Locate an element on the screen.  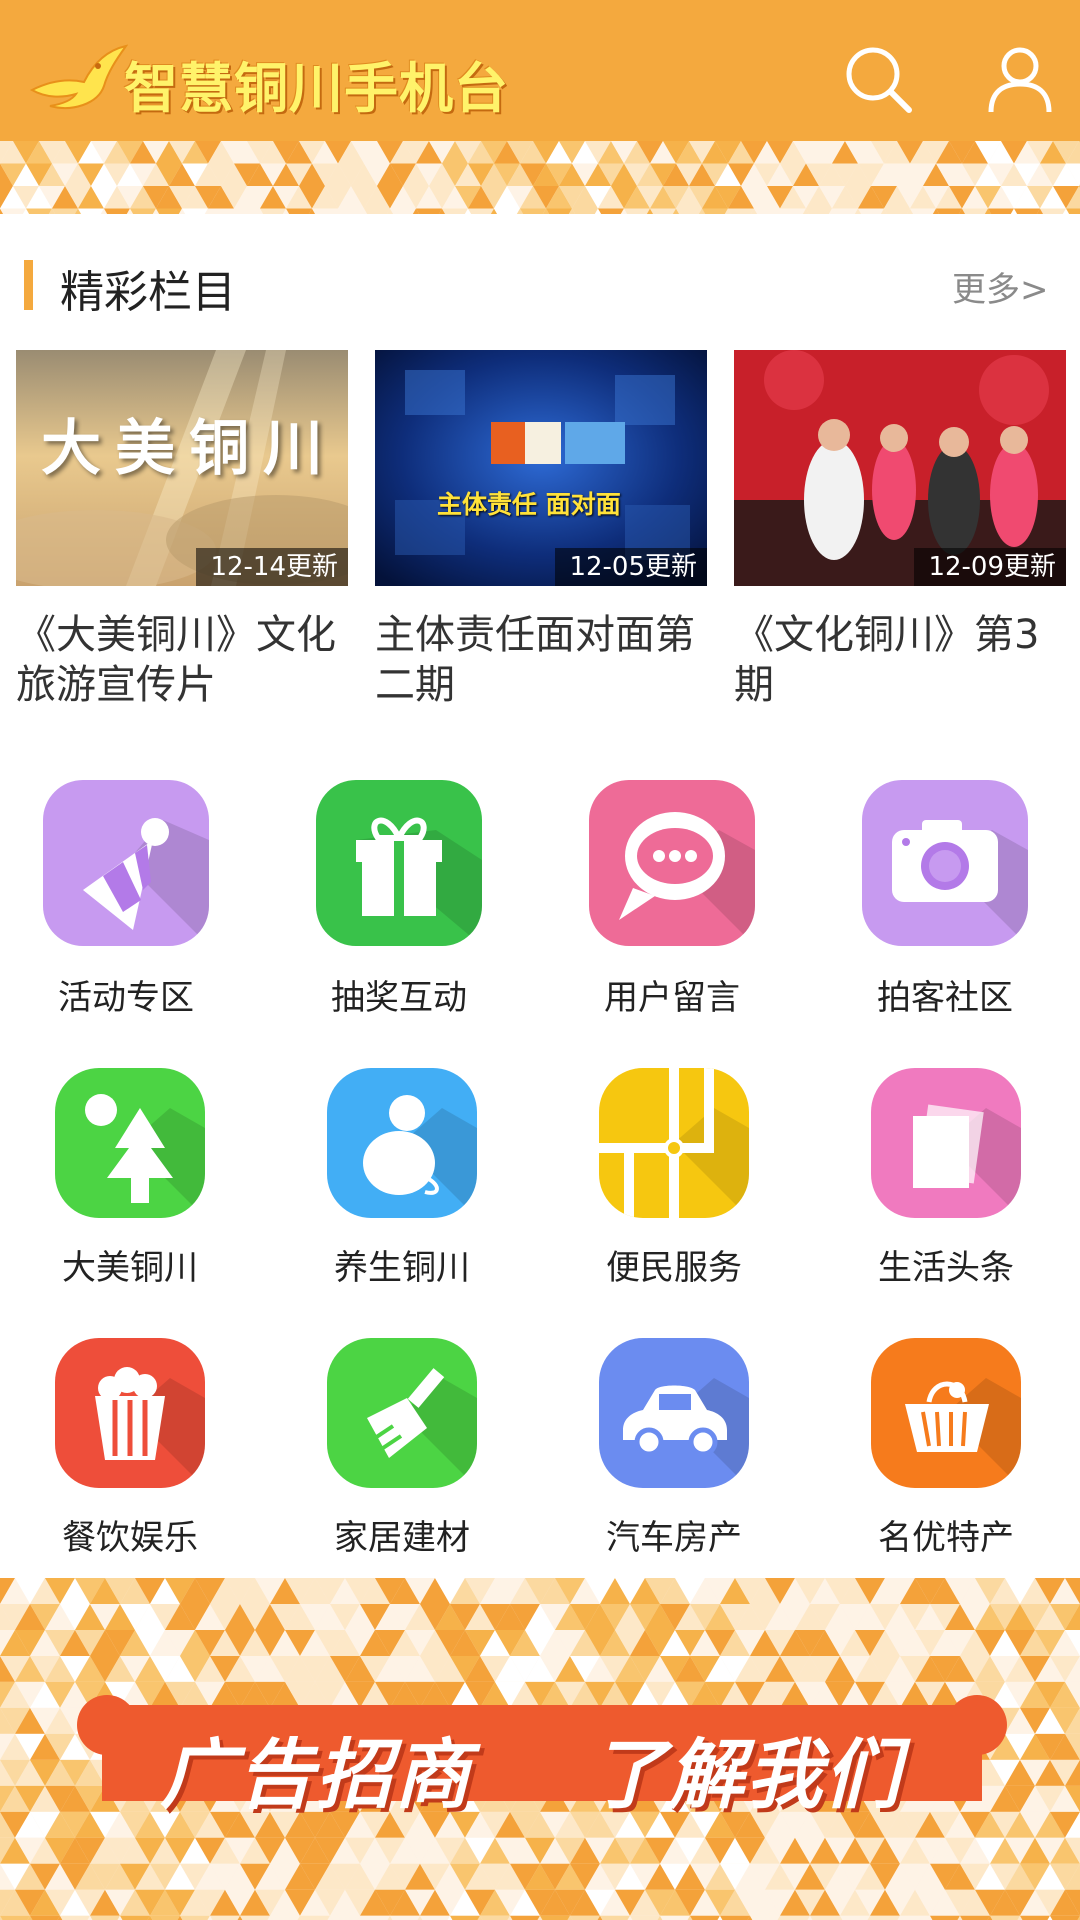
user-icon is located at coordinates (1020, 79).